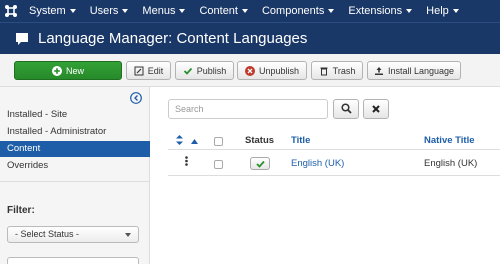 The image size is (500, 264). Describe the element at coordinates (104, 11) in the screenshot. I see `nav-menu-label: Users` at that location.